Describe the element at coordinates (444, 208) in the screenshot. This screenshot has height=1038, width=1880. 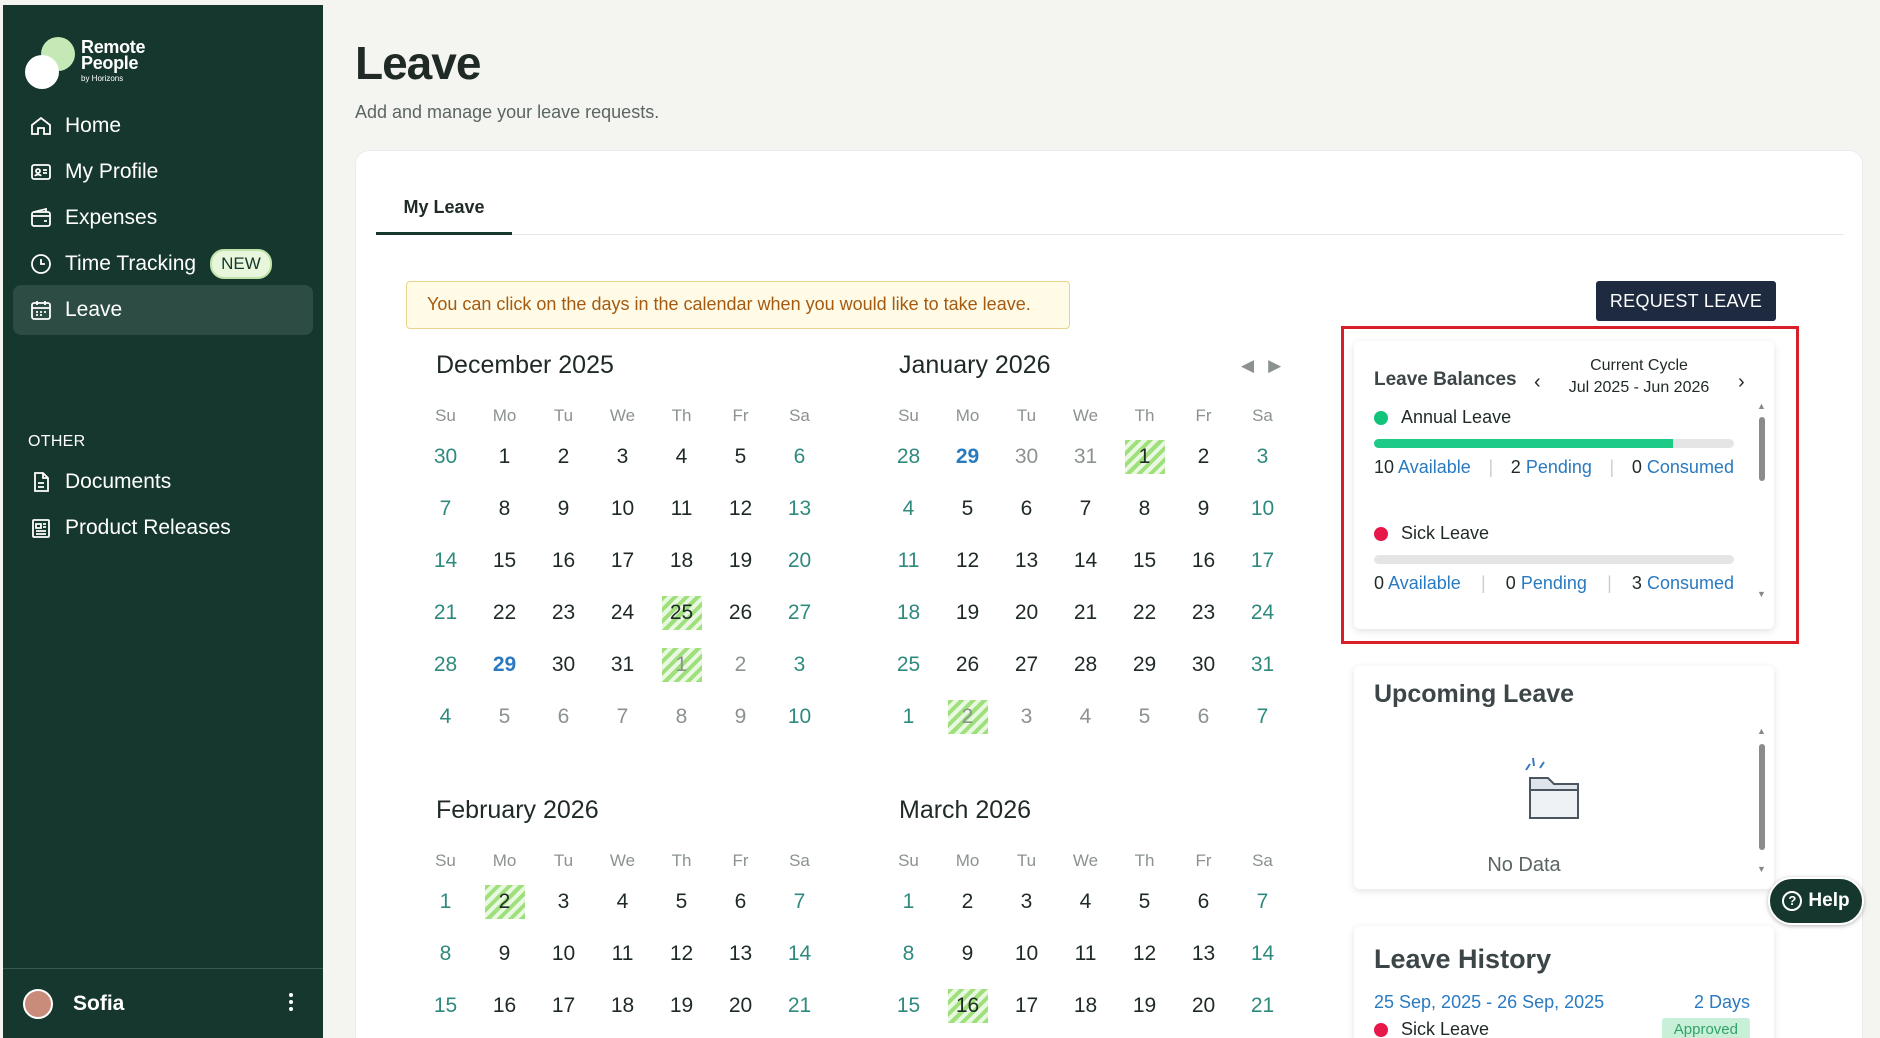
I see `tab-my-leave: My Leave` at that location.